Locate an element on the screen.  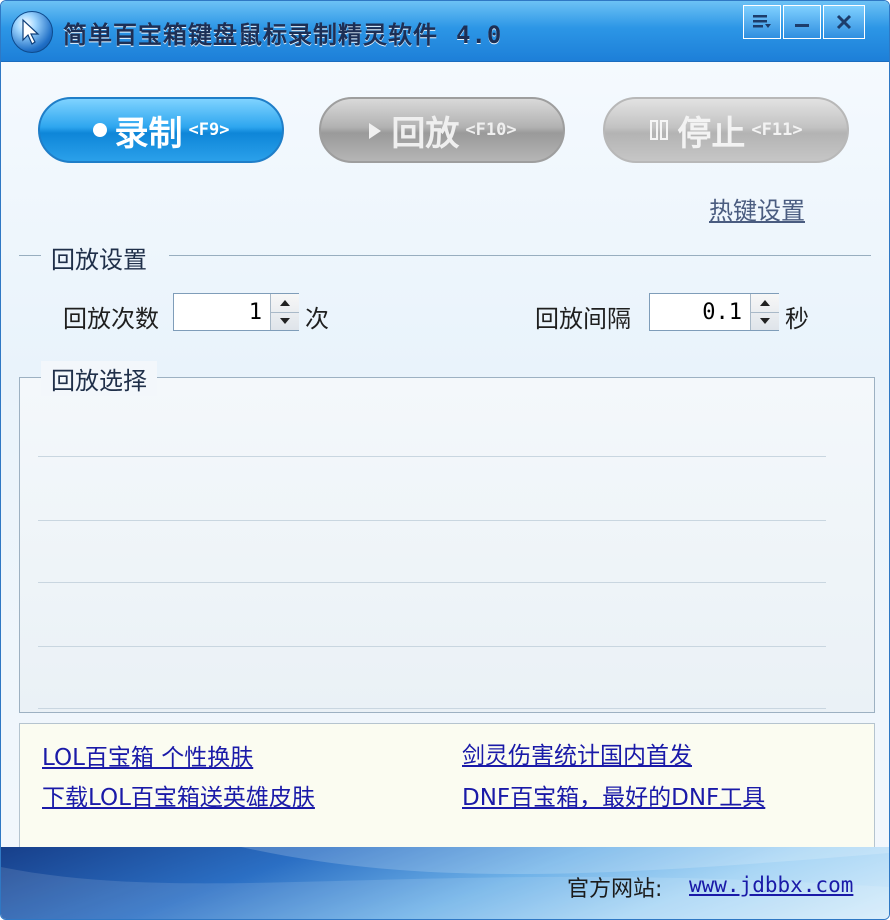
playback-count-stepper is located at coordinates (236, 312).